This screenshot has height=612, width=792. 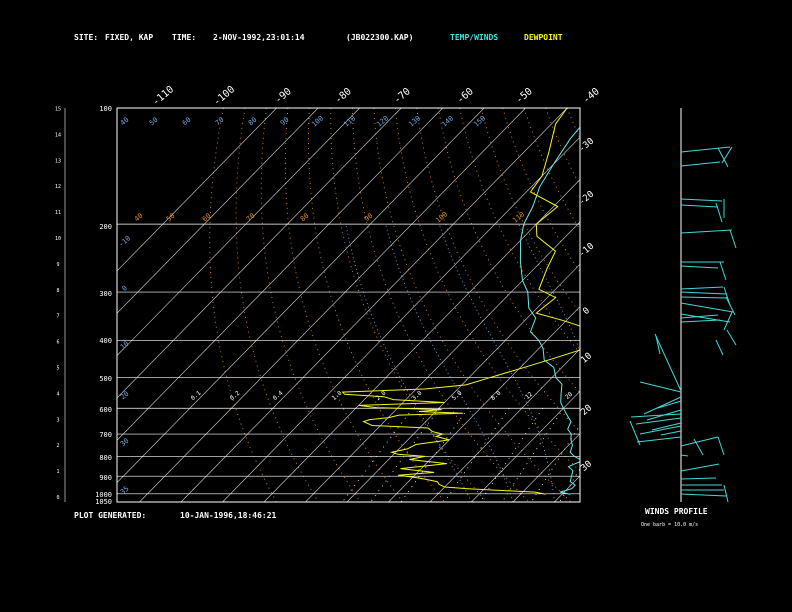 What do you see at coordinates (586, 466) in the screenshot?
I see `isotherm-right-label: 30` at bounding box center [586, 466].